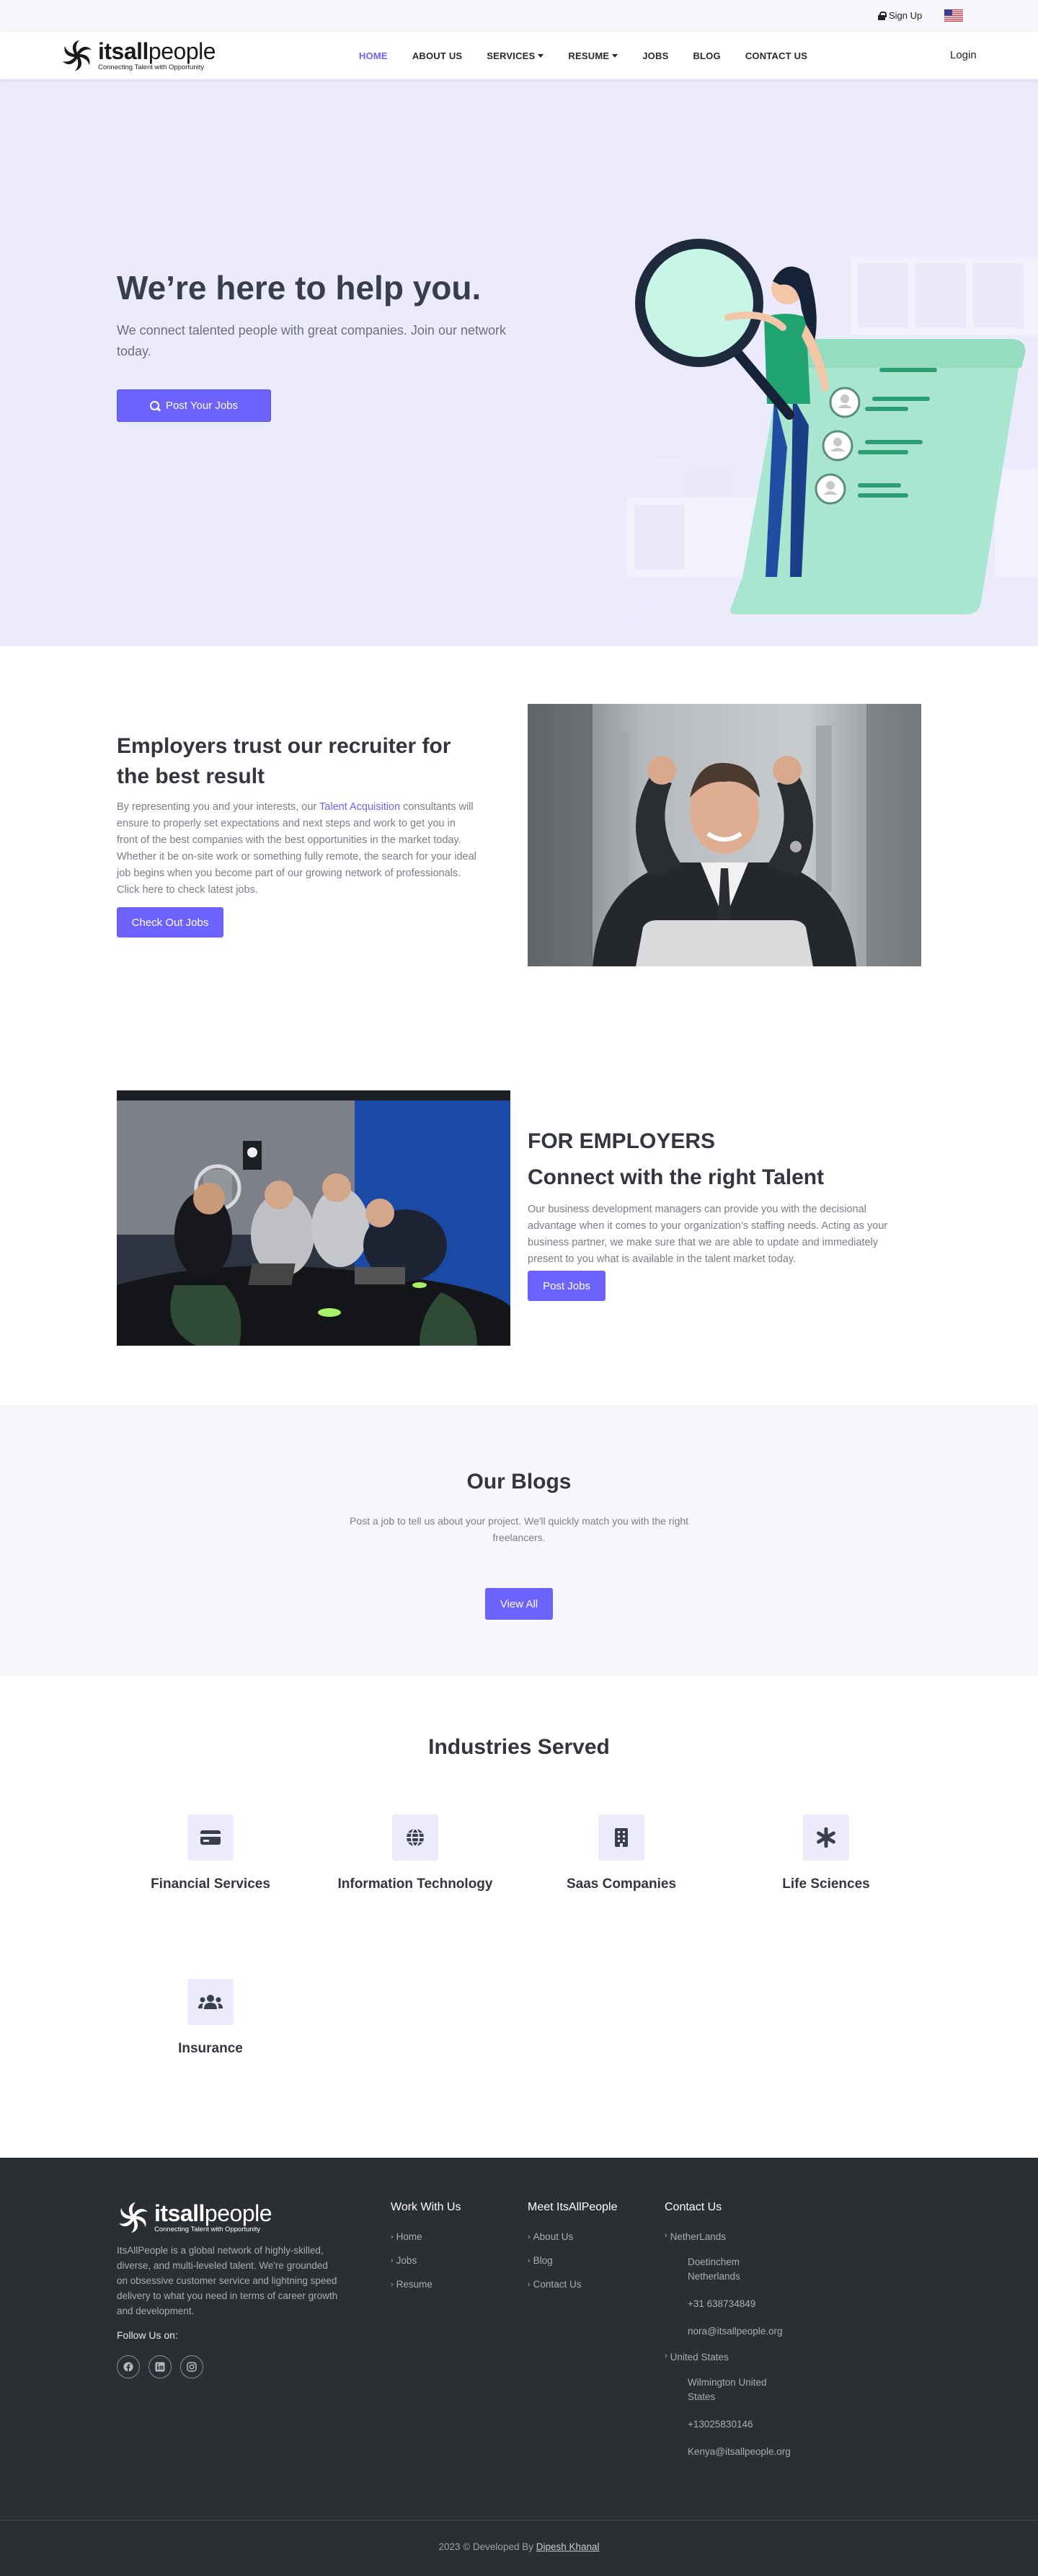  Describe the element at coordinates (760, 2331) in the screenshot. I see `contact-email: nora@itsallpeople.org` at that location.